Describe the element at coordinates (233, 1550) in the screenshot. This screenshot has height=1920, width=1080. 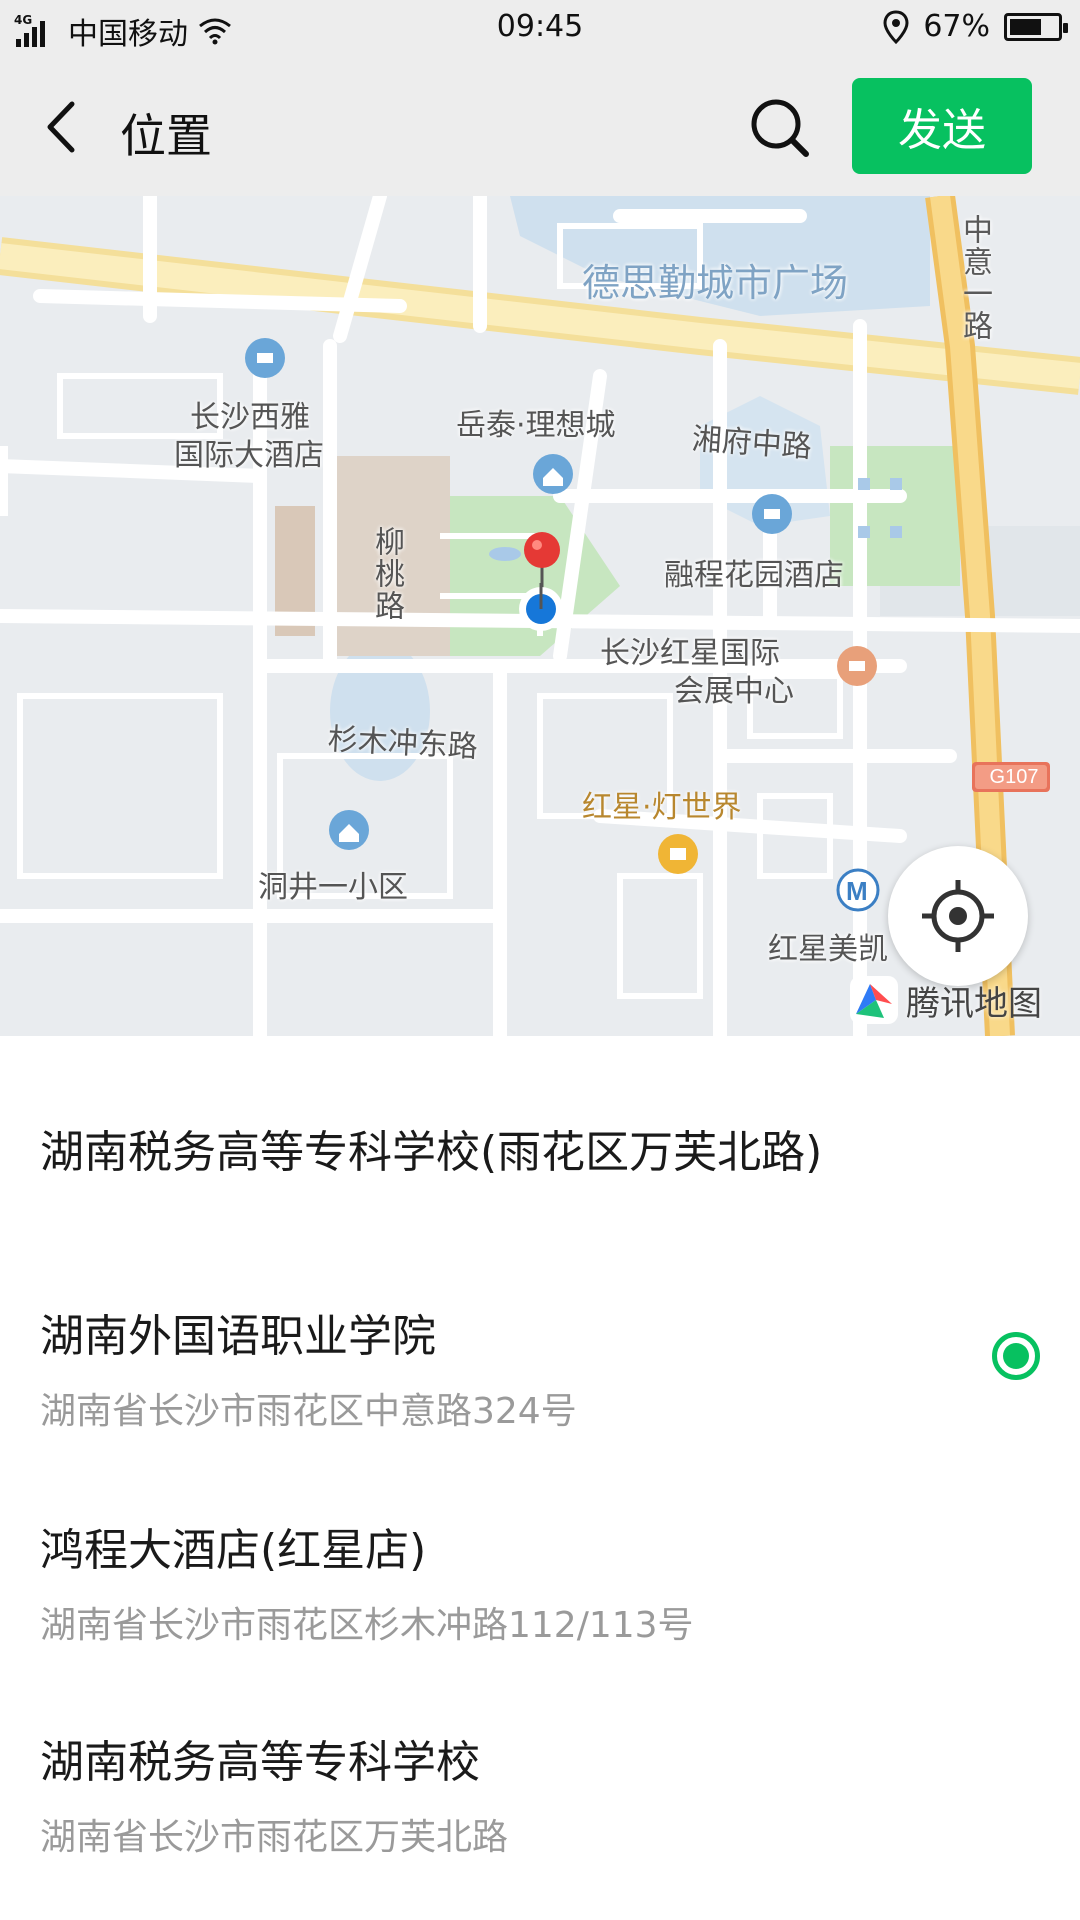
I see `list-item-title: 鸿程大酒店(红星店)` at that location.